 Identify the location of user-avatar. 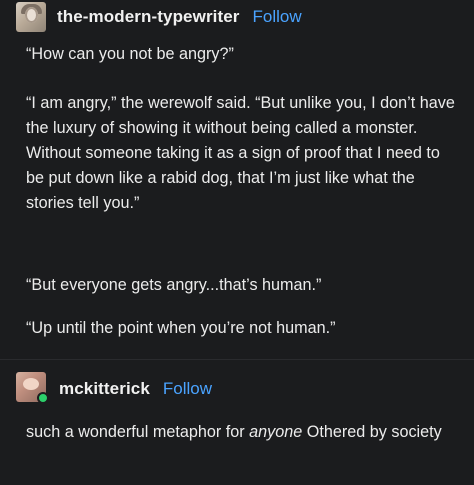
(31, 17).